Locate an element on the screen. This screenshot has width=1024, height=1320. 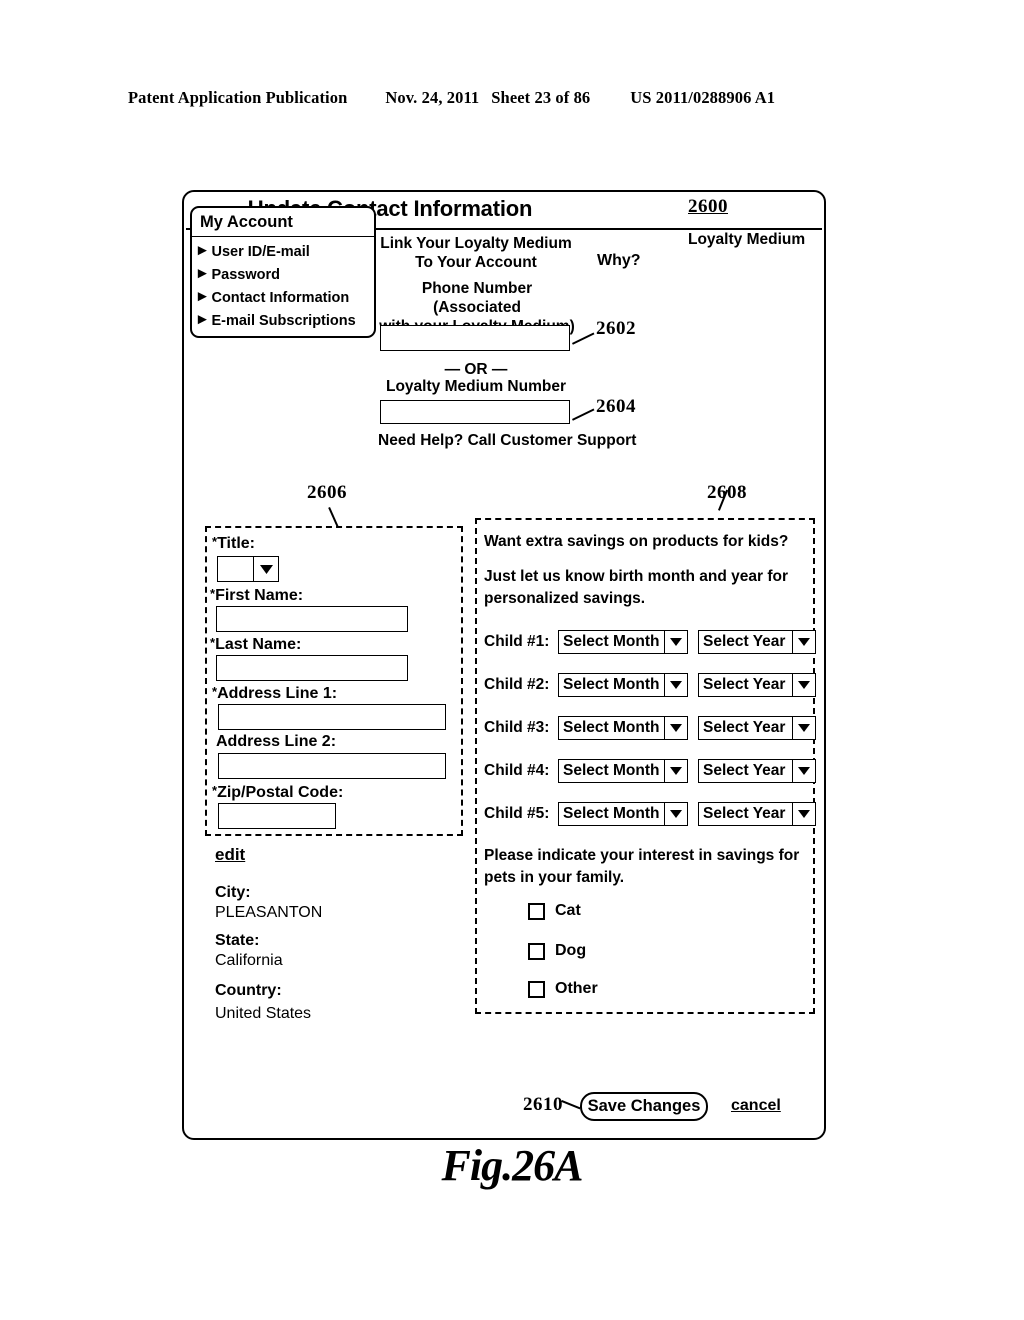
child-1-year-select: Select Year is located at coordinates (757, 642).